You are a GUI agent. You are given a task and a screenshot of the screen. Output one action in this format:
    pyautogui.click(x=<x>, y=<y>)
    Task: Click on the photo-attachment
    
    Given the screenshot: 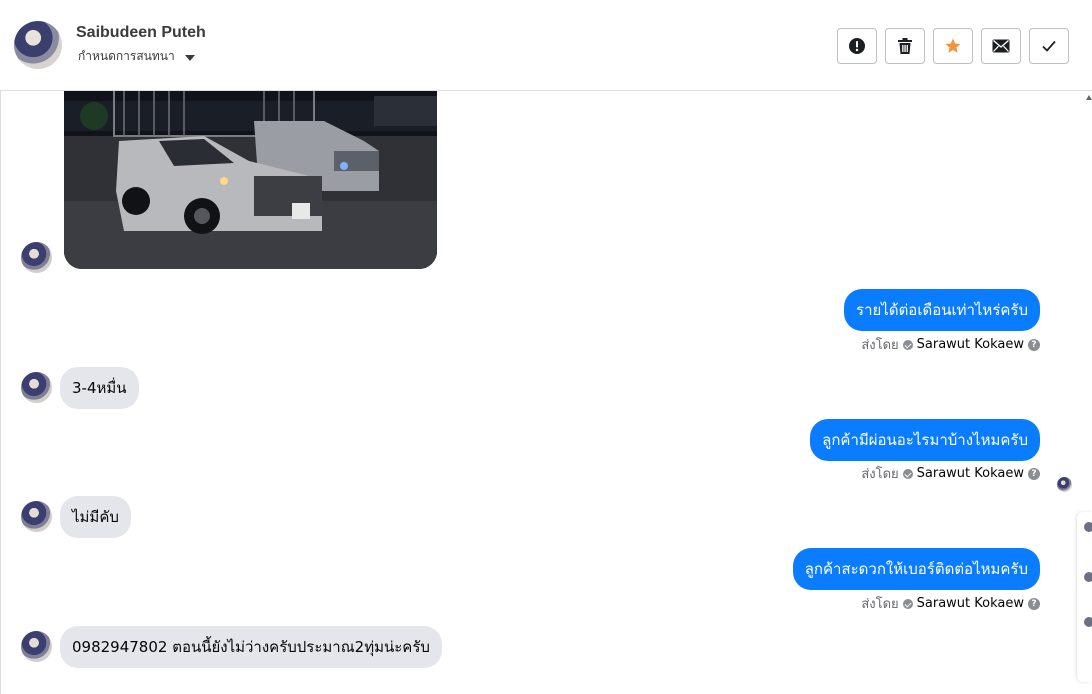 What is the action you would take?
    pyautogui.click(x=250, y=180)
    